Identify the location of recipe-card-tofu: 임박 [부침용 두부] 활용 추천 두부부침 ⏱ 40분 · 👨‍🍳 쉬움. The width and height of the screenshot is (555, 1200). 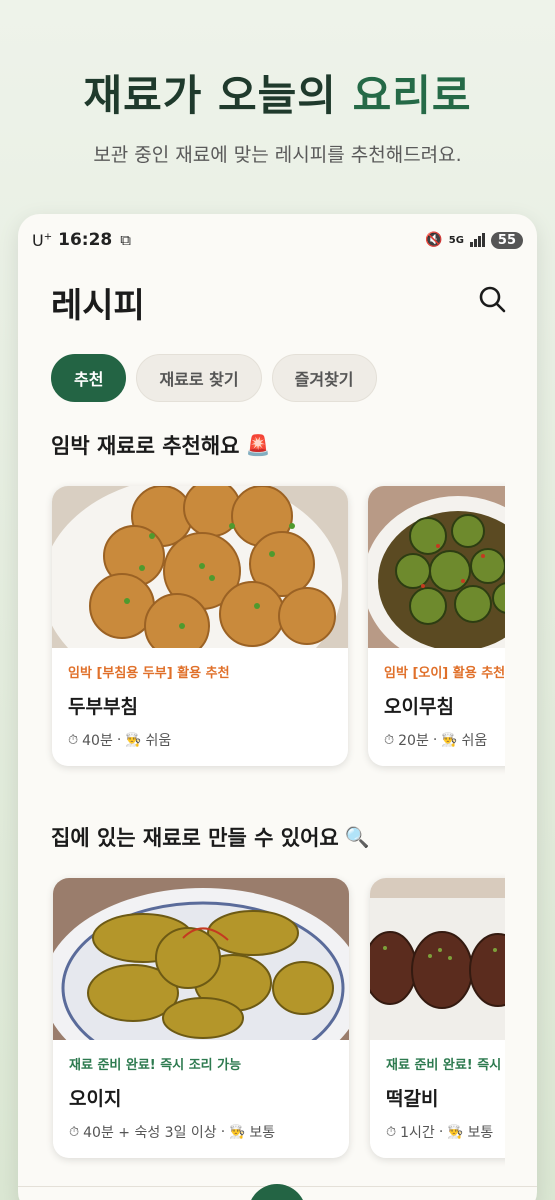
(200, 626).